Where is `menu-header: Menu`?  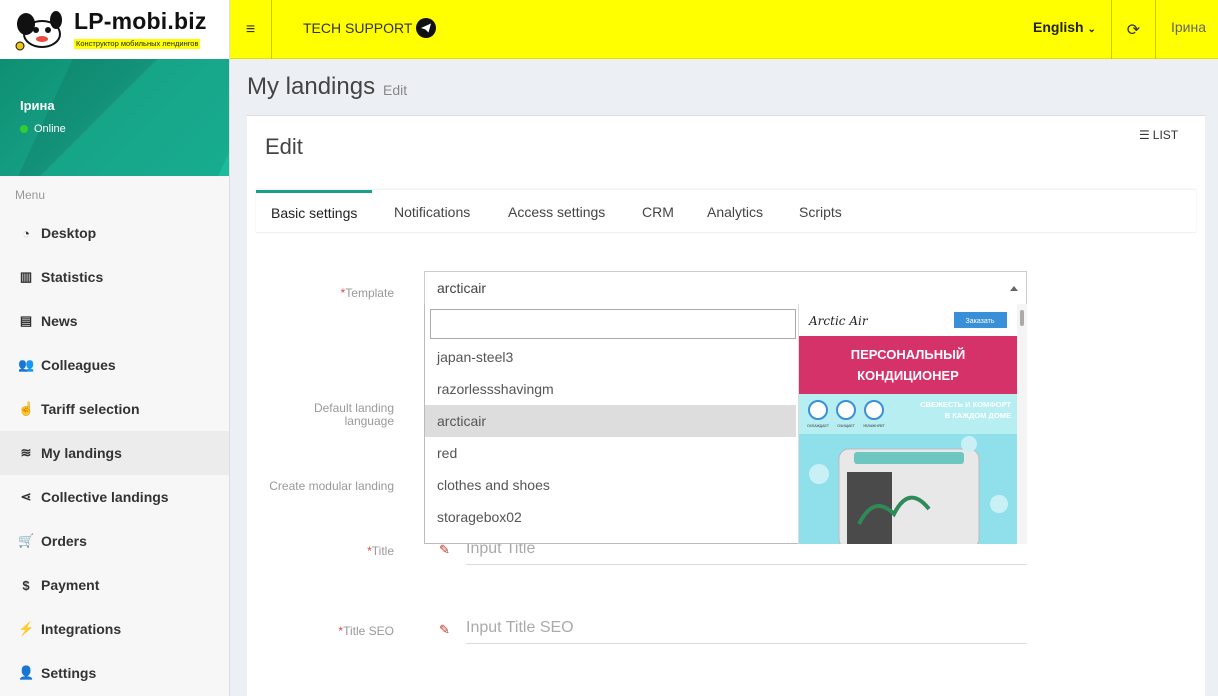 menu-header: Menu is located at coordinates (30, 195).